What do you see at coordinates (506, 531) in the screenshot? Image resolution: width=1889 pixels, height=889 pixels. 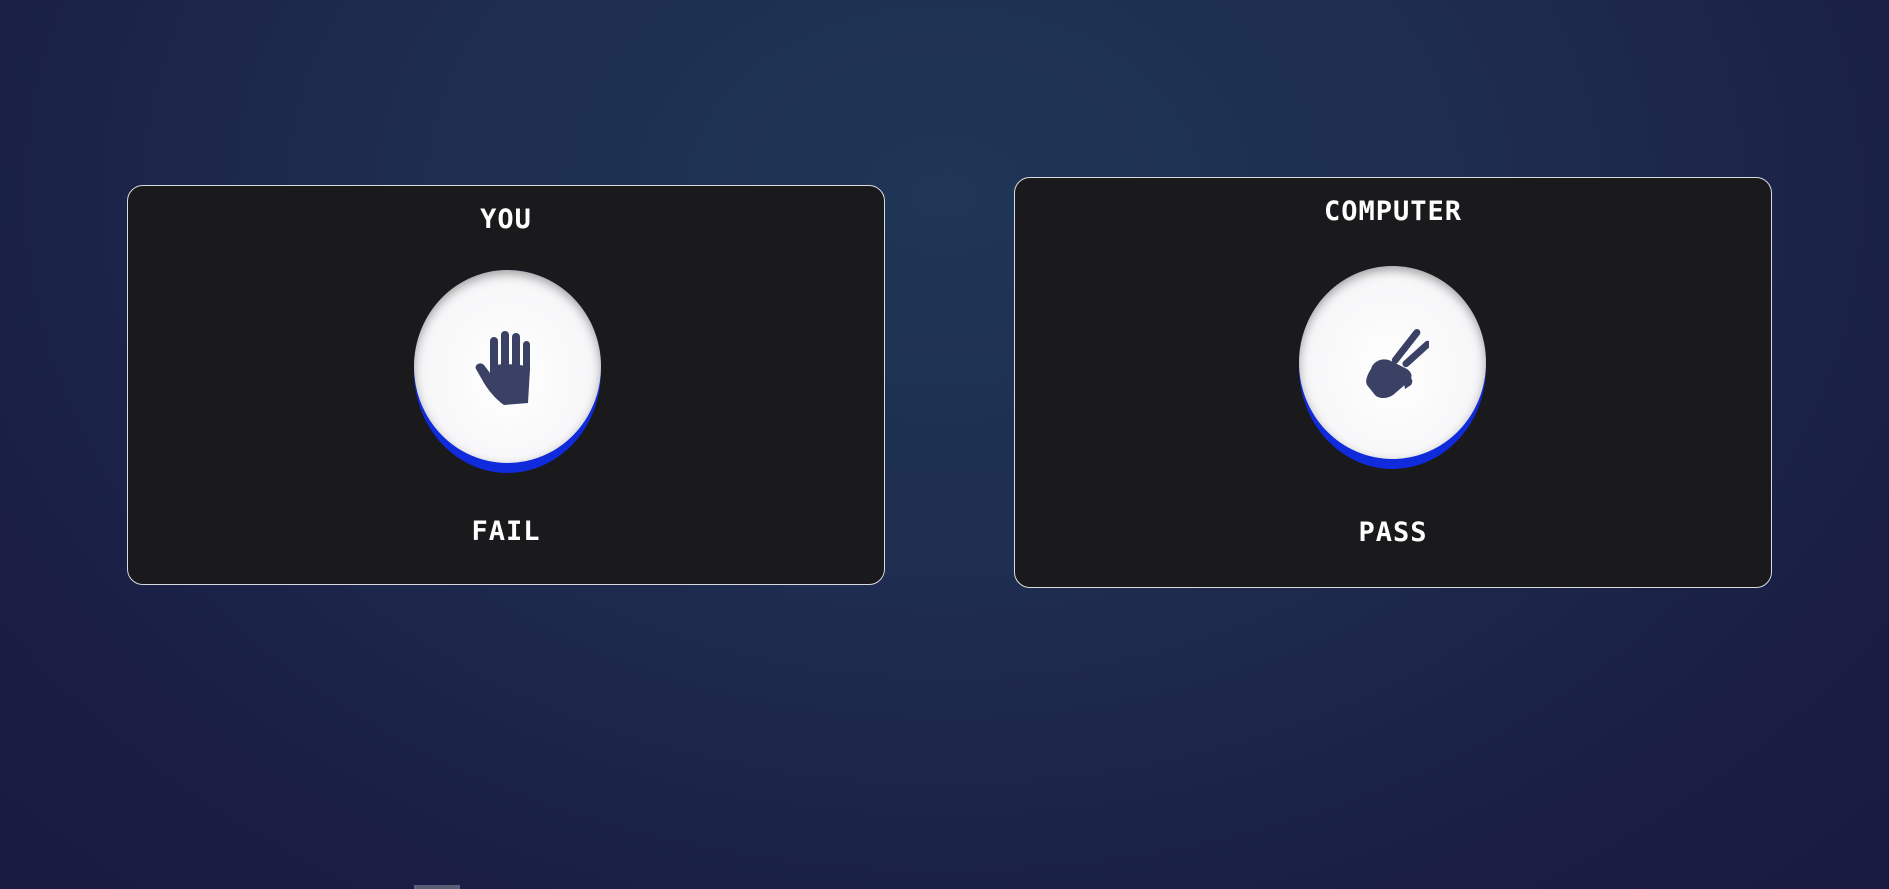 I see `player-result: FAIL` at bounding box center [506, 531].